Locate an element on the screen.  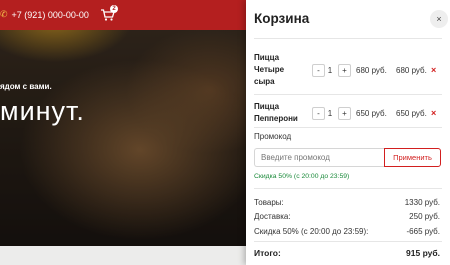
item-total-price: 680 руб. is located at coordinates (411, 70).